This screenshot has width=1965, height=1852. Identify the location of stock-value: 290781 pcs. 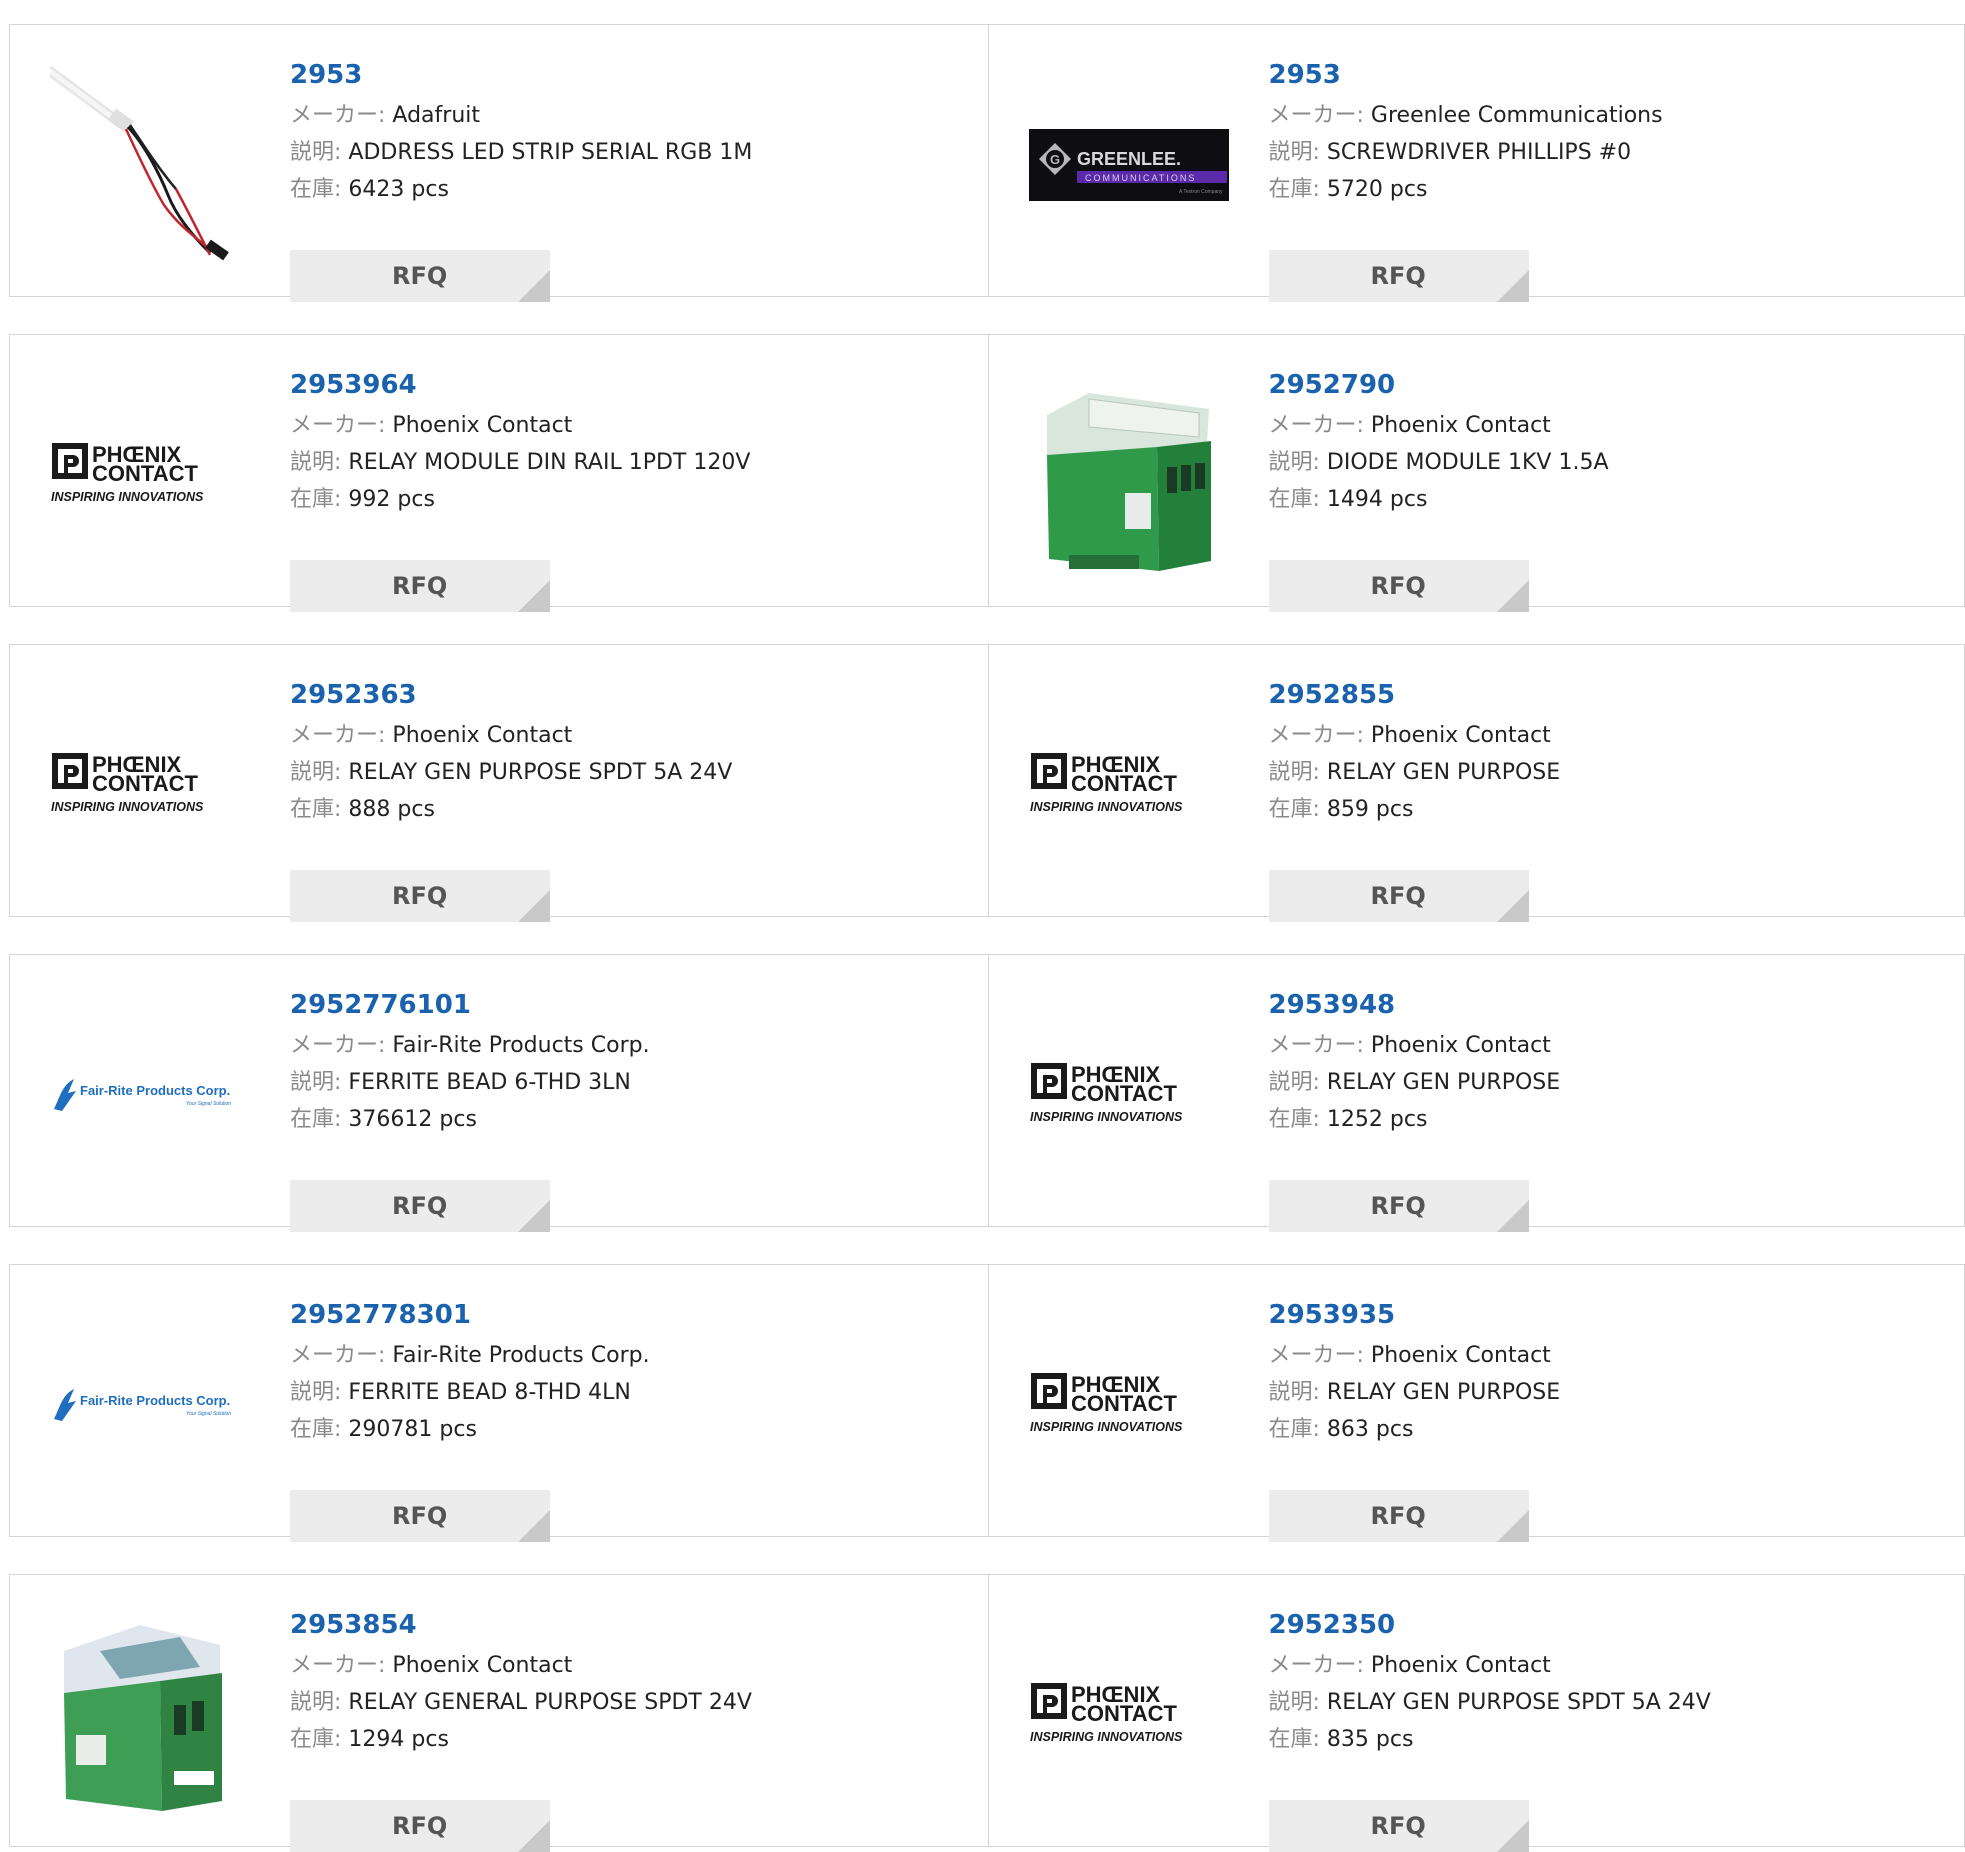
(412, 1429).